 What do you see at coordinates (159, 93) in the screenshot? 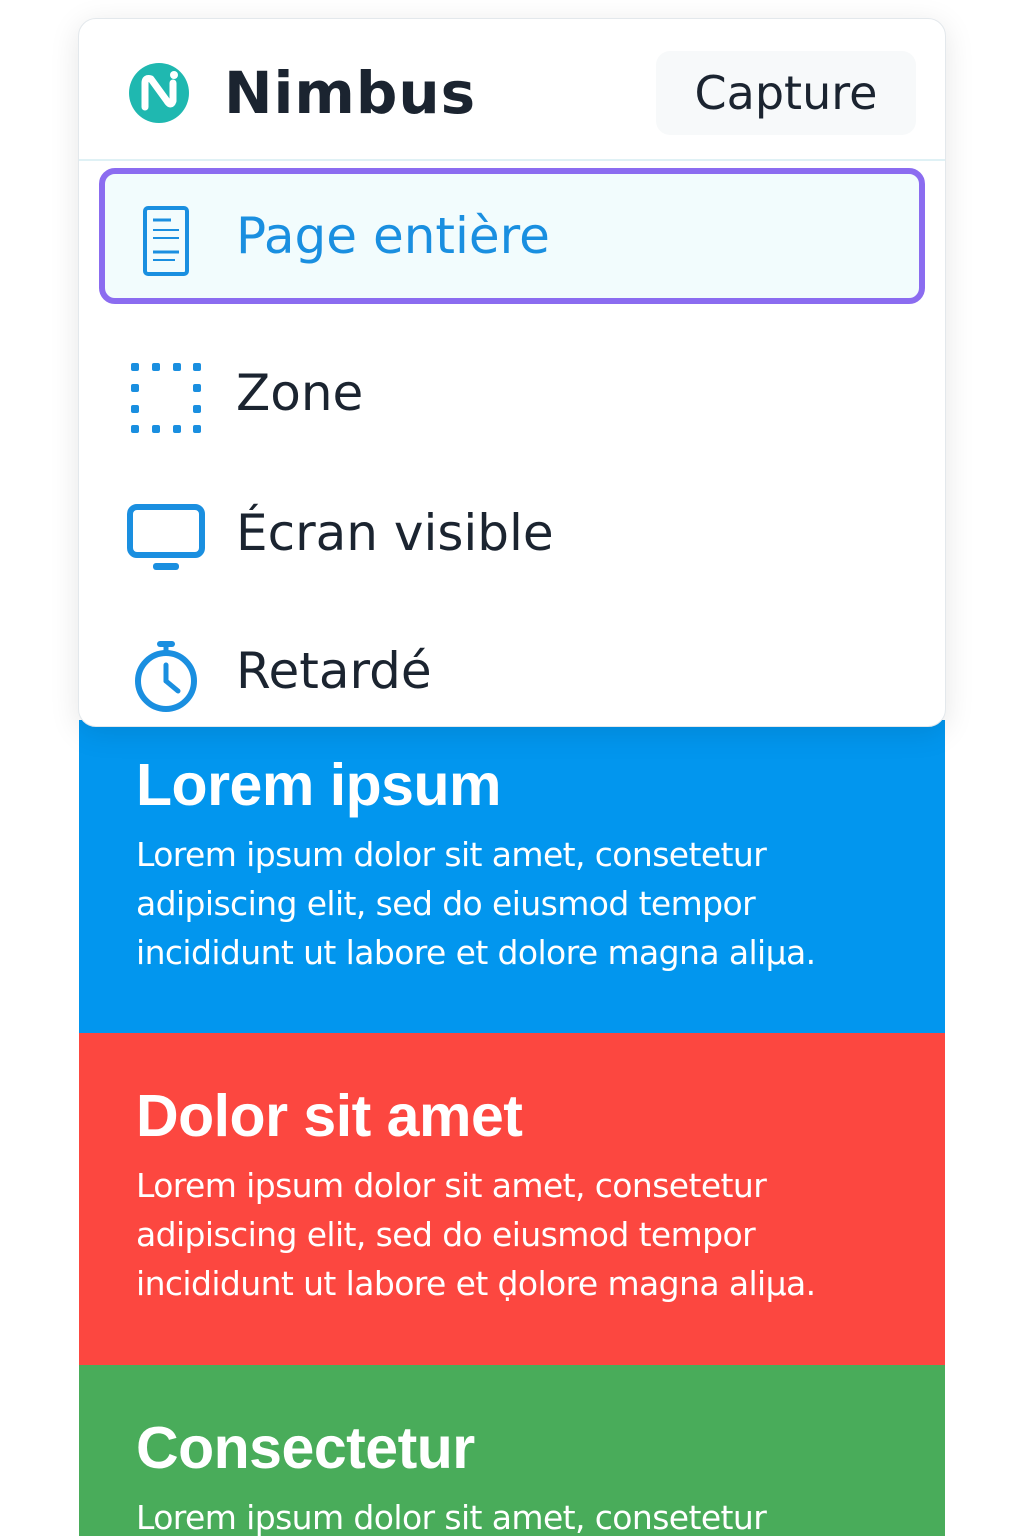
I see `nimbus-logo-icon` at bounding box center [159, 93].